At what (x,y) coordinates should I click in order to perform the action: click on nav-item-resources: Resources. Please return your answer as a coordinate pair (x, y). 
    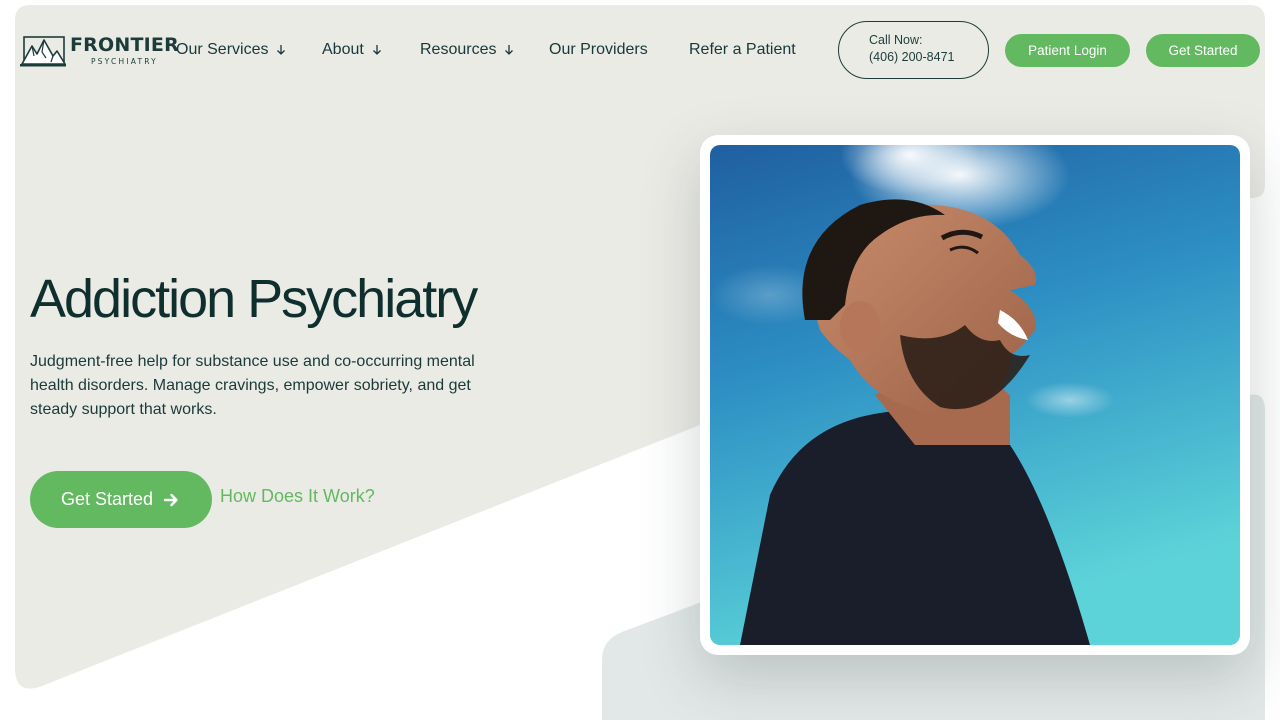
    Looking at the image, I should click on (467, 50).